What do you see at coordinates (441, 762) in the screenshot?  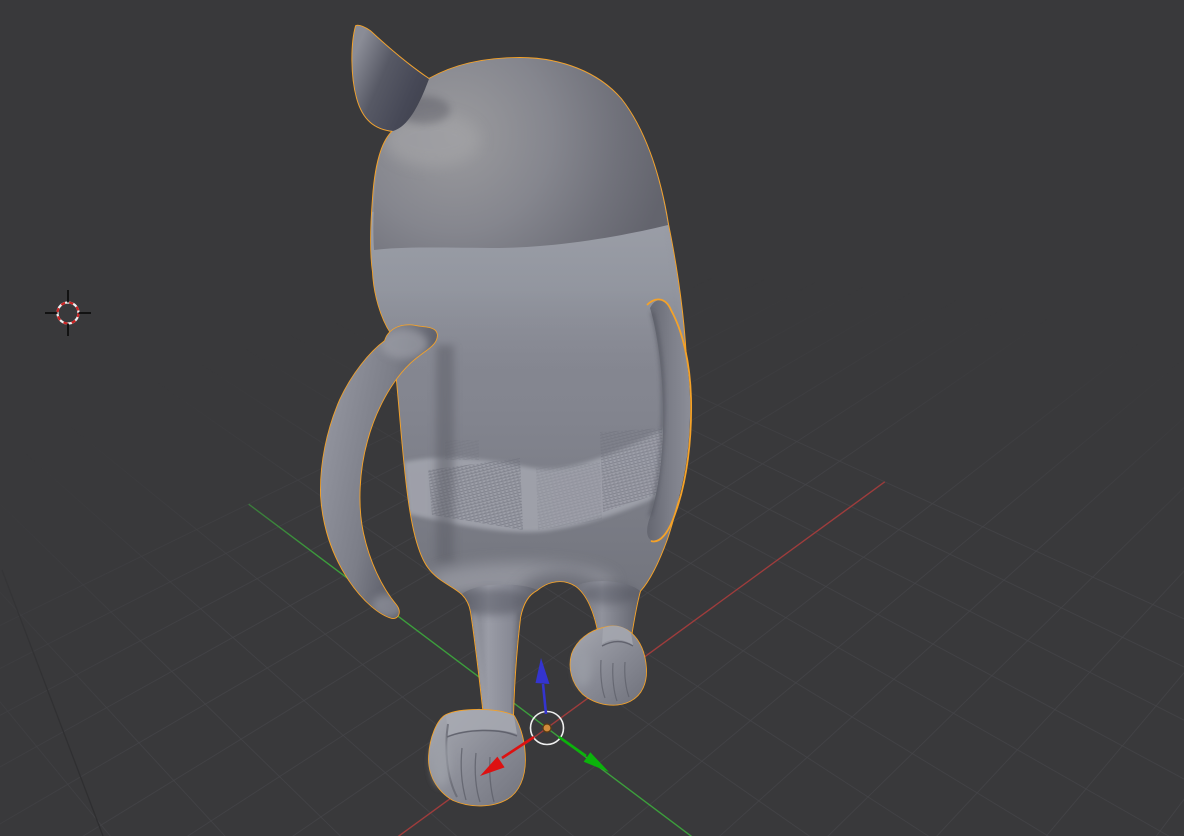 I see `left-boot-heel-light` at bounding box center [441, 762].